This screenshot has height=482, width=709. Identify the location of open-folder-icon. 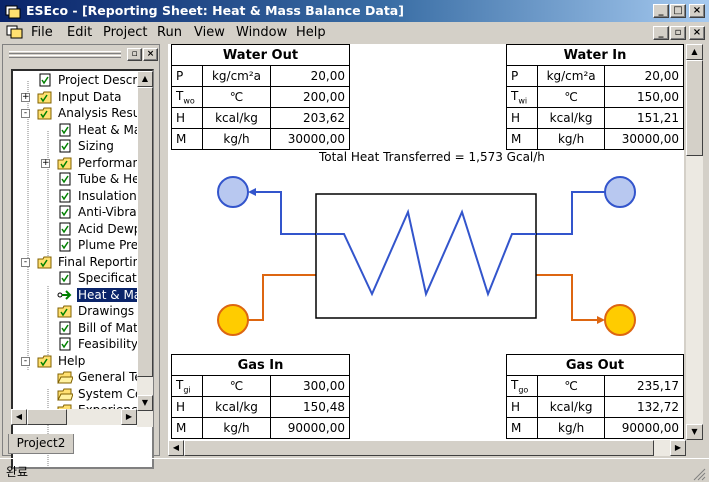
(65, 394).